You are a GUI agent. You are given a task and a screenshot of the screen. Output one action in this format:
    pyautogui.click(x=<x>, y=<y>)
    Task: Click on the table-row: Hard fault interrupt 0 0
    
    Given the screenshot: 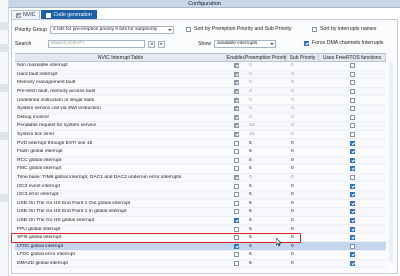 What is the action you would take?
    pyautogui.click(x=200, y=75)
    